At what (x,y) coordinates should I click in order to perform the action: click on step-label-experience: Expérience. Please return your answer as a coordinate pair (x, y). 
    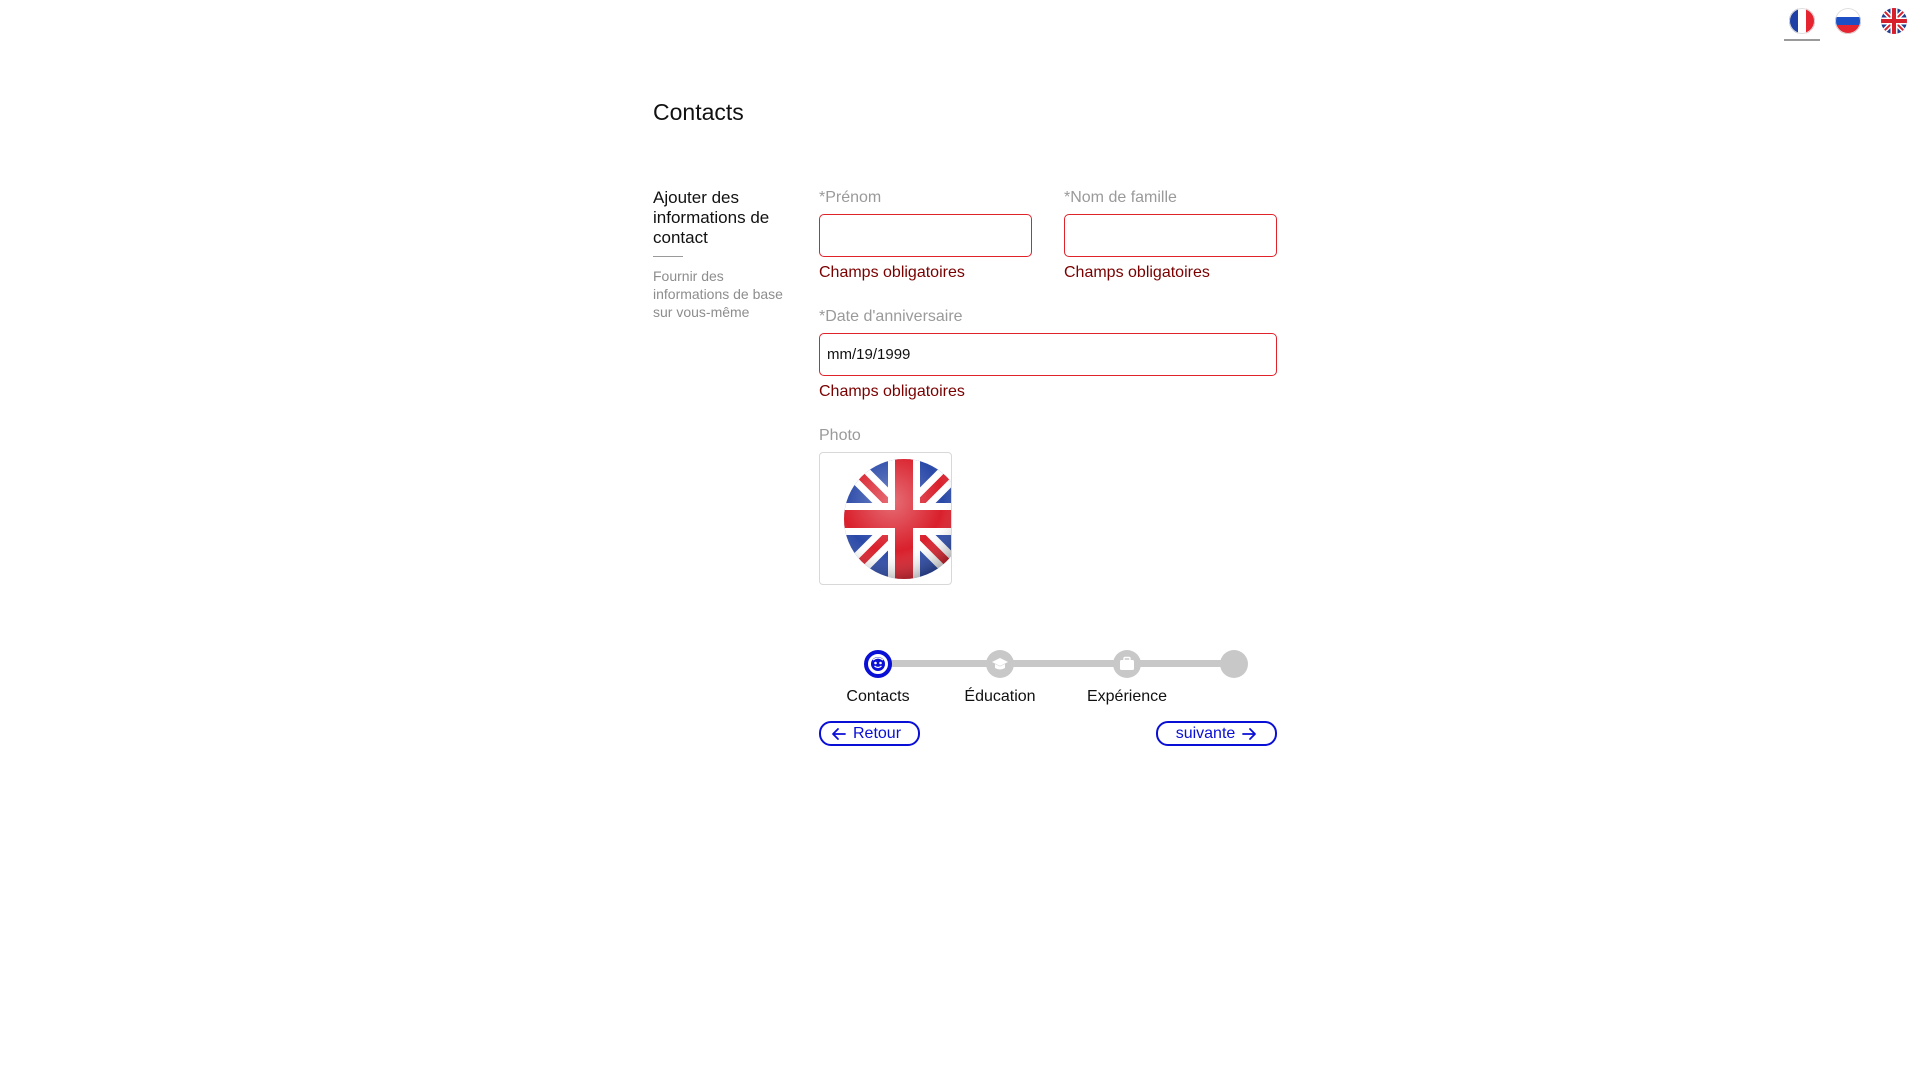
    Looking at the image, I should click on (1127, 696).